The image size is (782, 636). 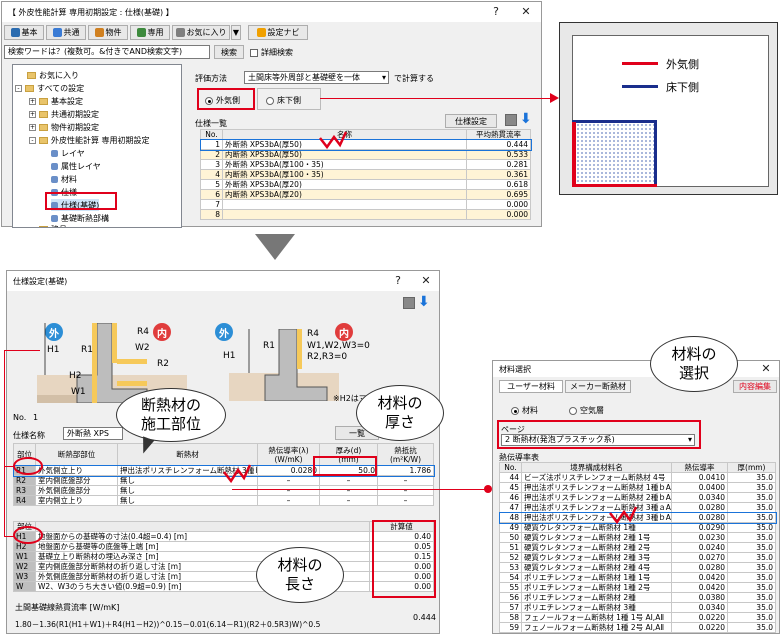 I want to click on table-row: W W2、W3のうち大きい値(0.9超=0.9) [m] 0.00, so click(x=223, y=586).